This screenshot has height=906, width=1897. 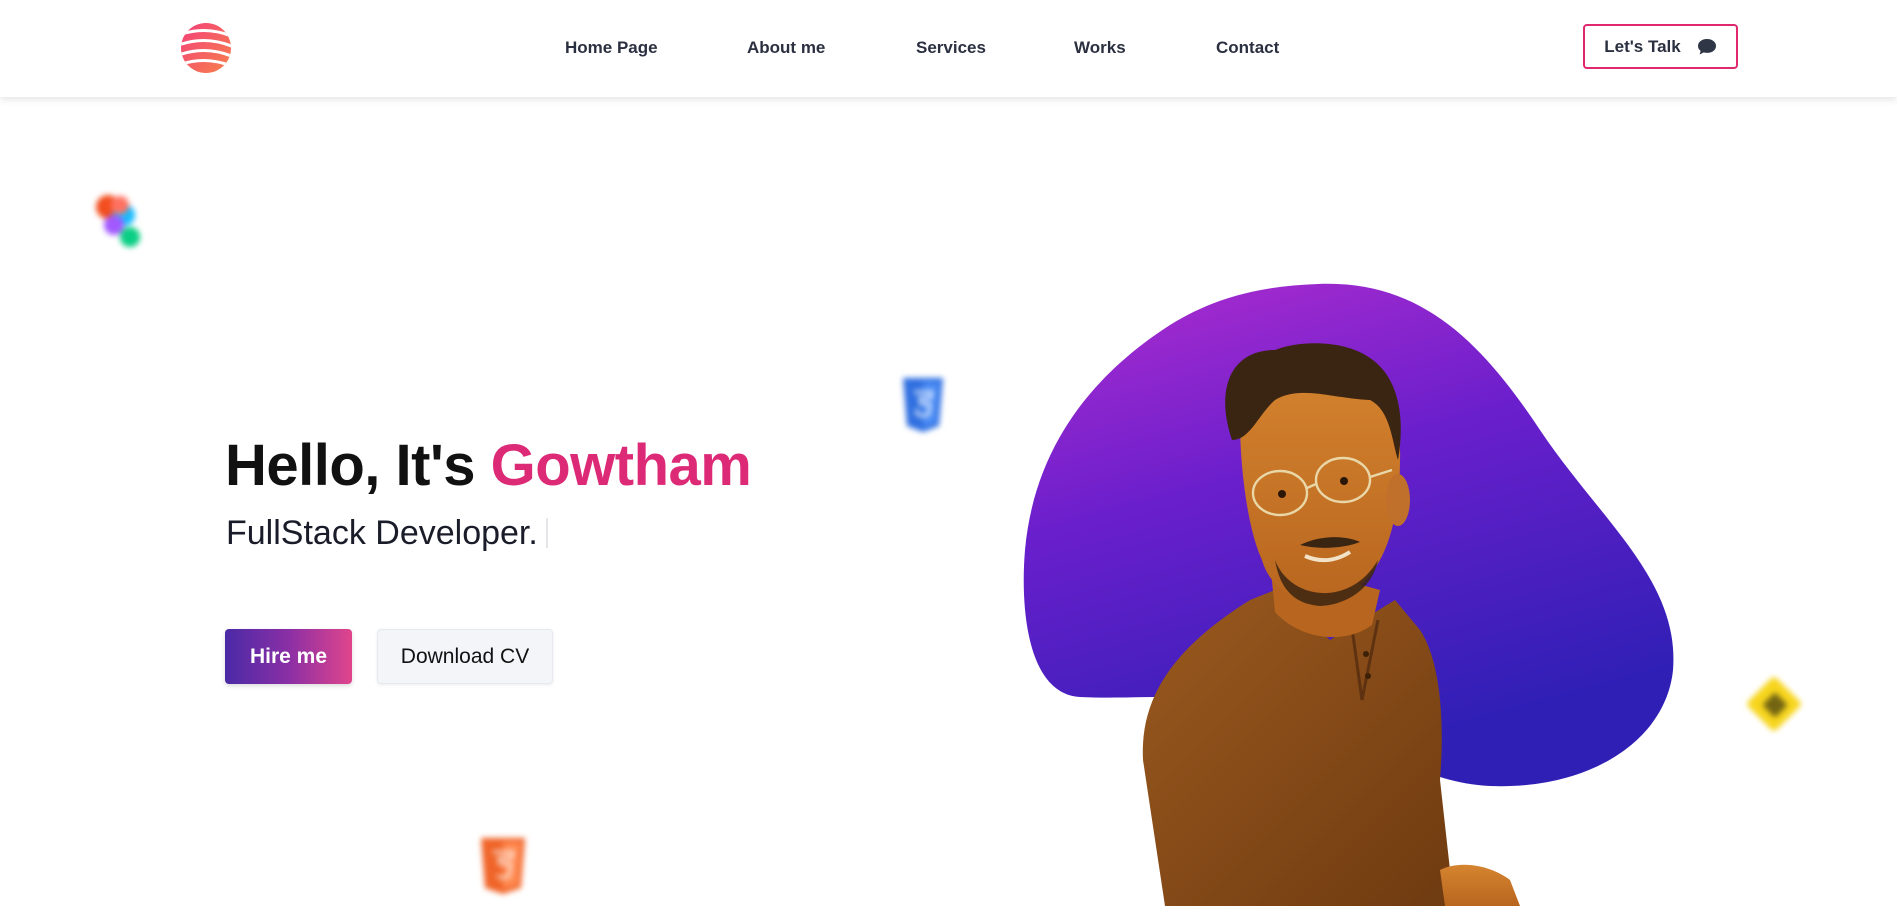 I want to click on chat-bubble-icon, so click(x=1706, y=46).